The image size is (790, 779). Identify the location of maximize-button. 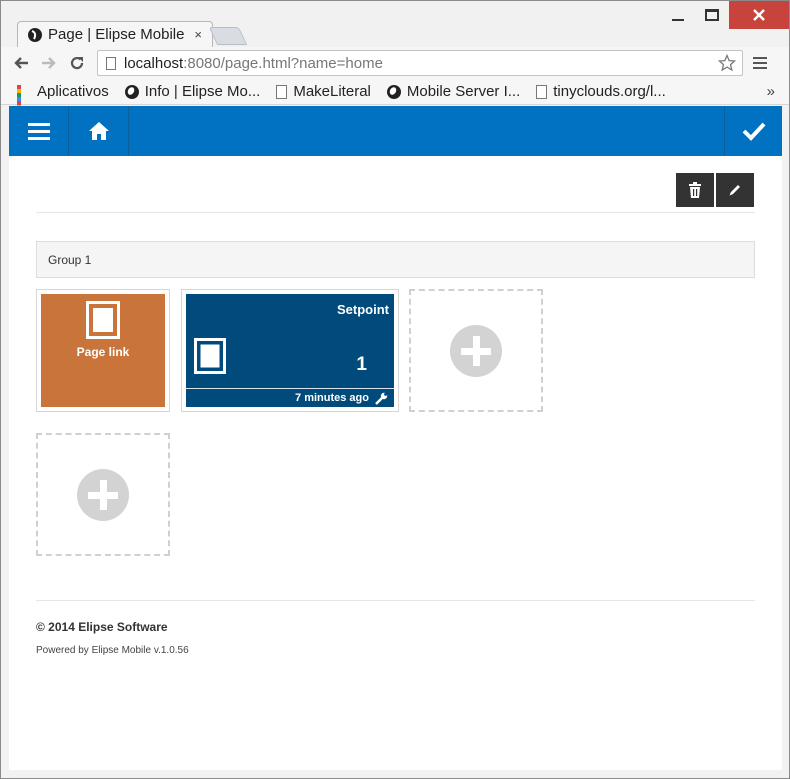
(712, 15).